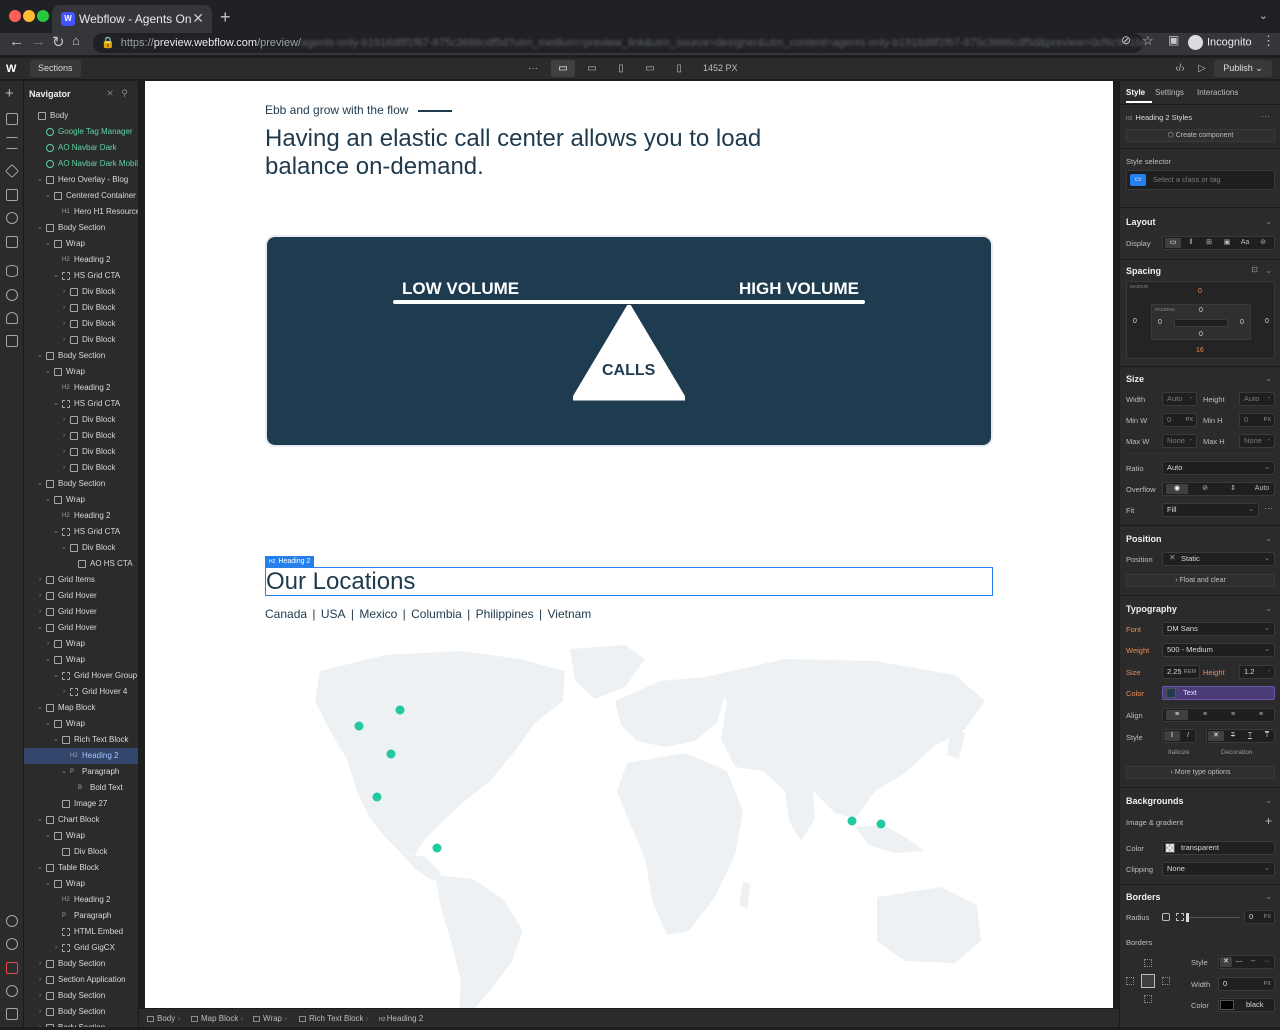 This screenshot has height=1030, width=1280. What do you see at coordinates (1135, 379) in the screenshot?
I see `size-section-title: Size` at bounding box center [1135, 379].